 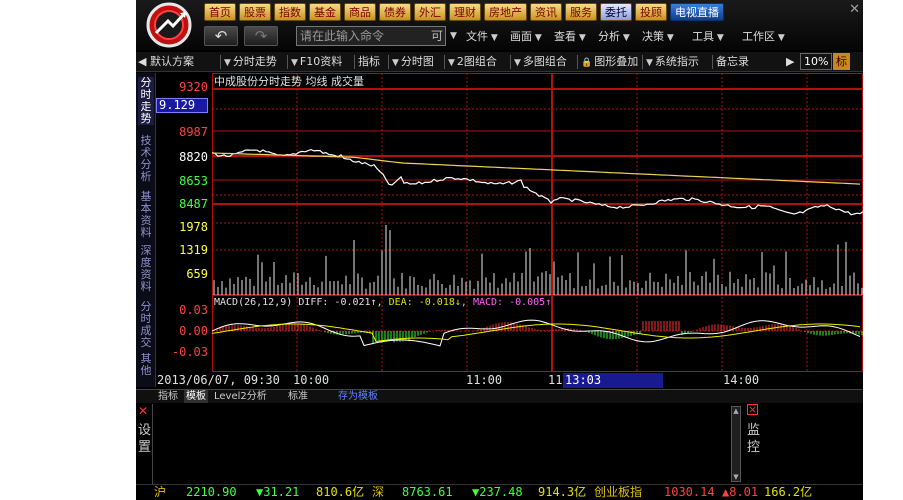 I want to click on settings-sidebar: ✕ 设置, so click(x=144, y=444).